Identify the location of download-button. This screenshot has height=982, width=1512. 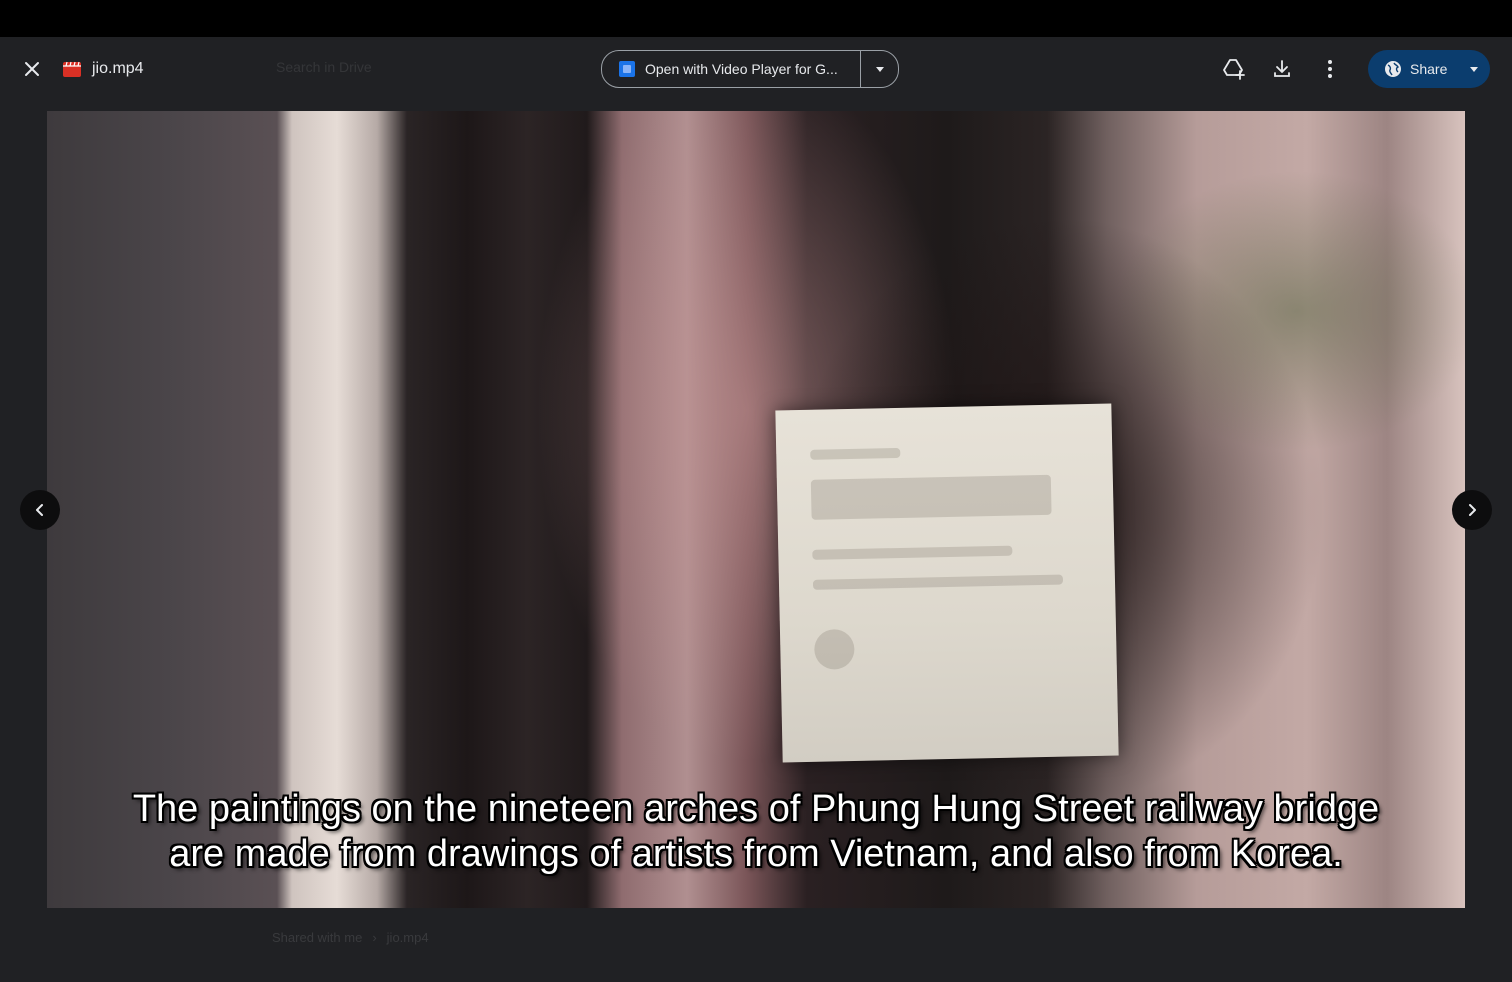
(1282, 69).